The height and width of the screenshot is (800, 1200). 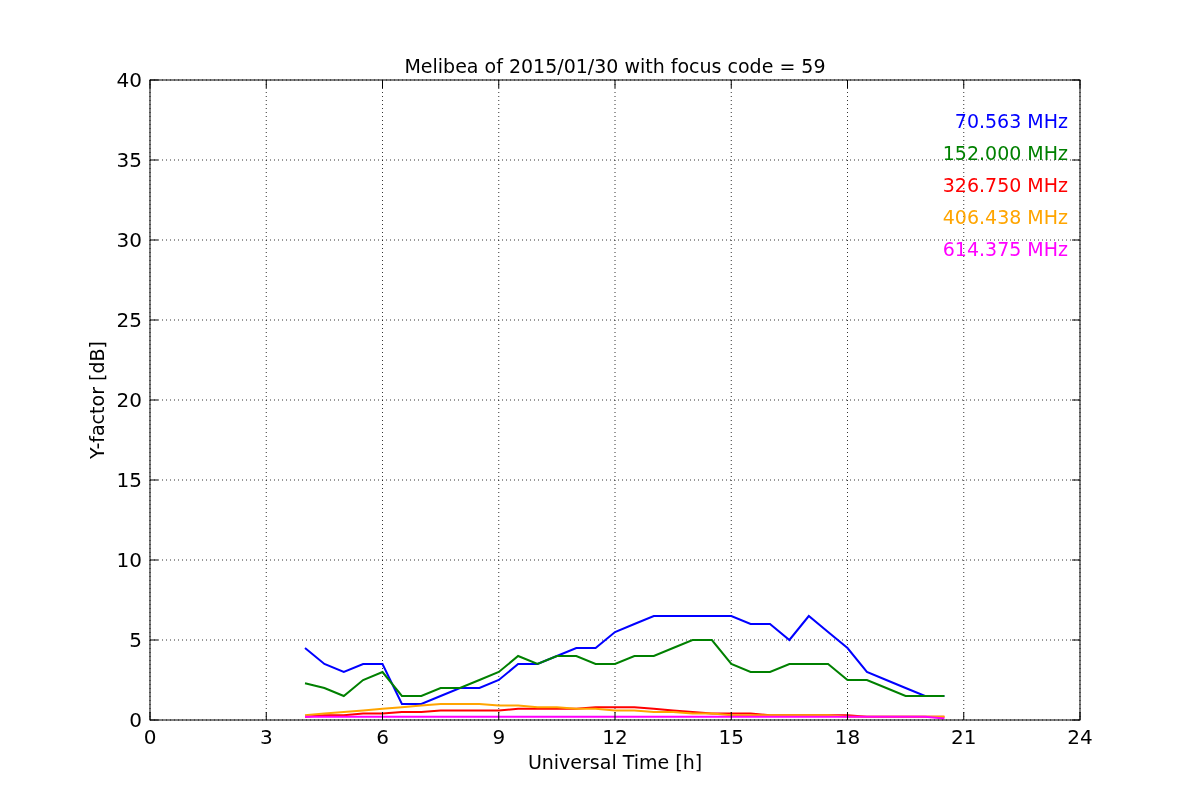 I want to click on x-tick-label: 12, so click(x=615, y=737).